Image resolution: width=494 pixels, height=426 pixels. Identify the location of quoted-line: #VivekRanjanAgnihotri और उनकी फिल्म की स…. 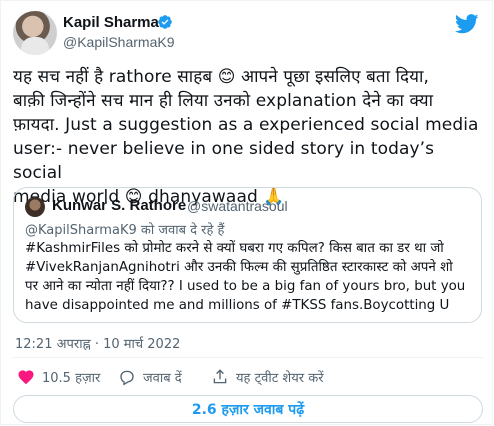
(239, 267).